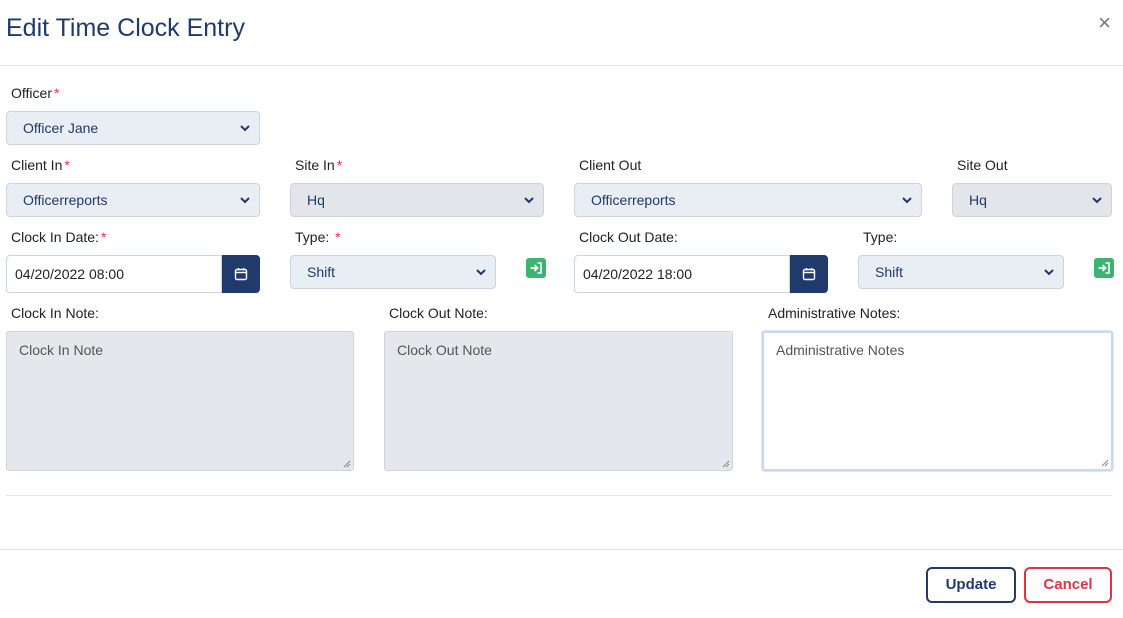  I want to click on site-in-label: Site In *, so click(319, 165).